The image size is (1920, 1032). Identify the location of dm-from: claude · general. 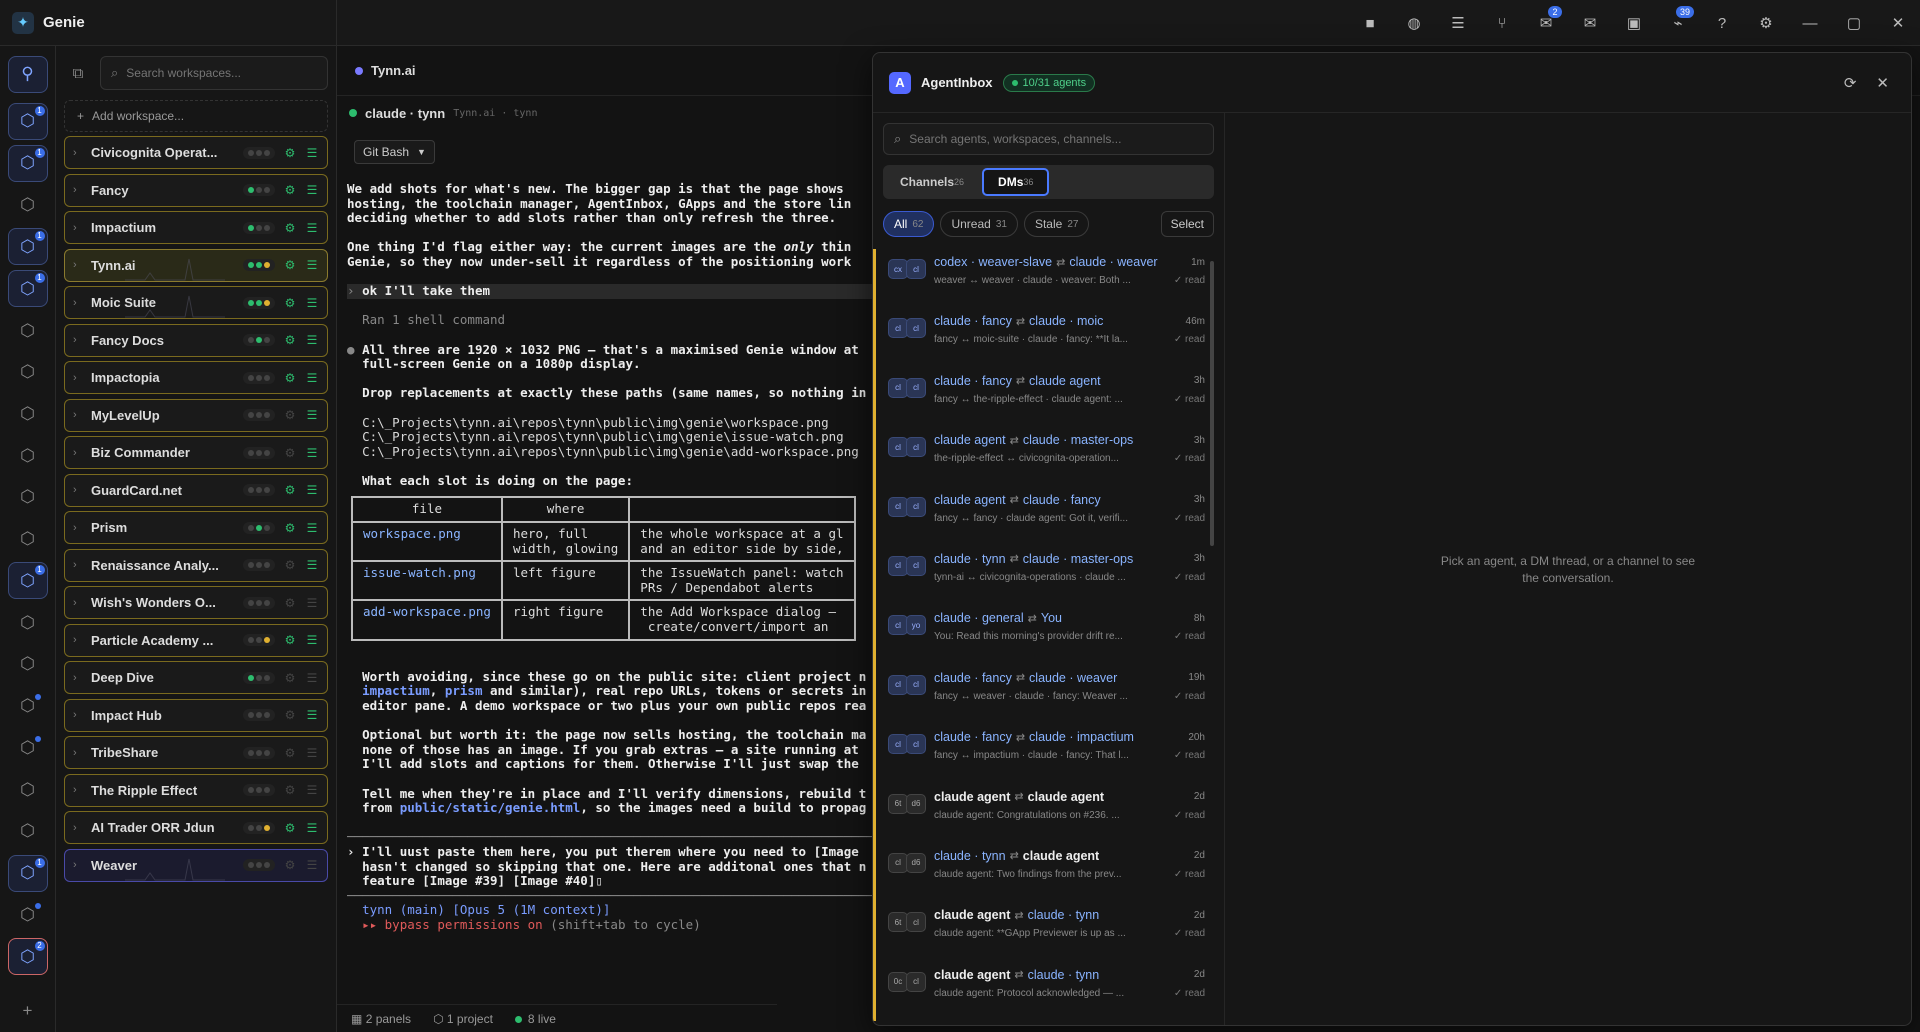
(979, 618).